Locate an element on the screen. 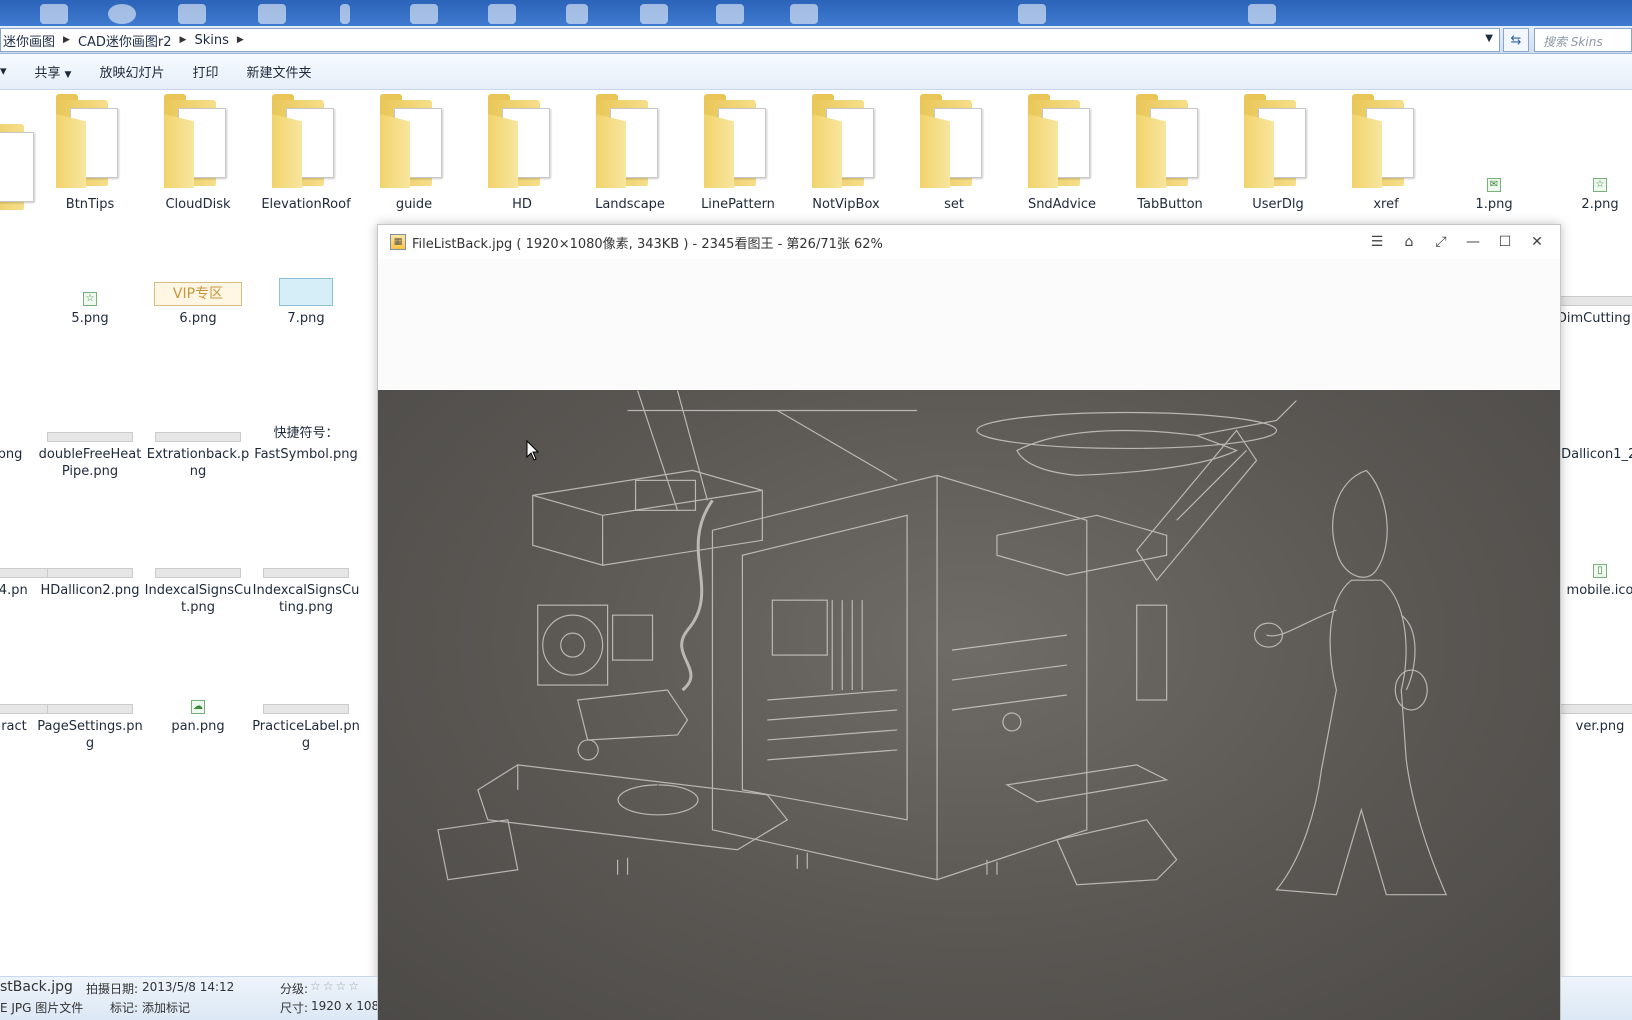 This screenshot has width=1632, height=1020. file-item: doubleFreeHeatPipe.png is located at coordinates (90, 441).